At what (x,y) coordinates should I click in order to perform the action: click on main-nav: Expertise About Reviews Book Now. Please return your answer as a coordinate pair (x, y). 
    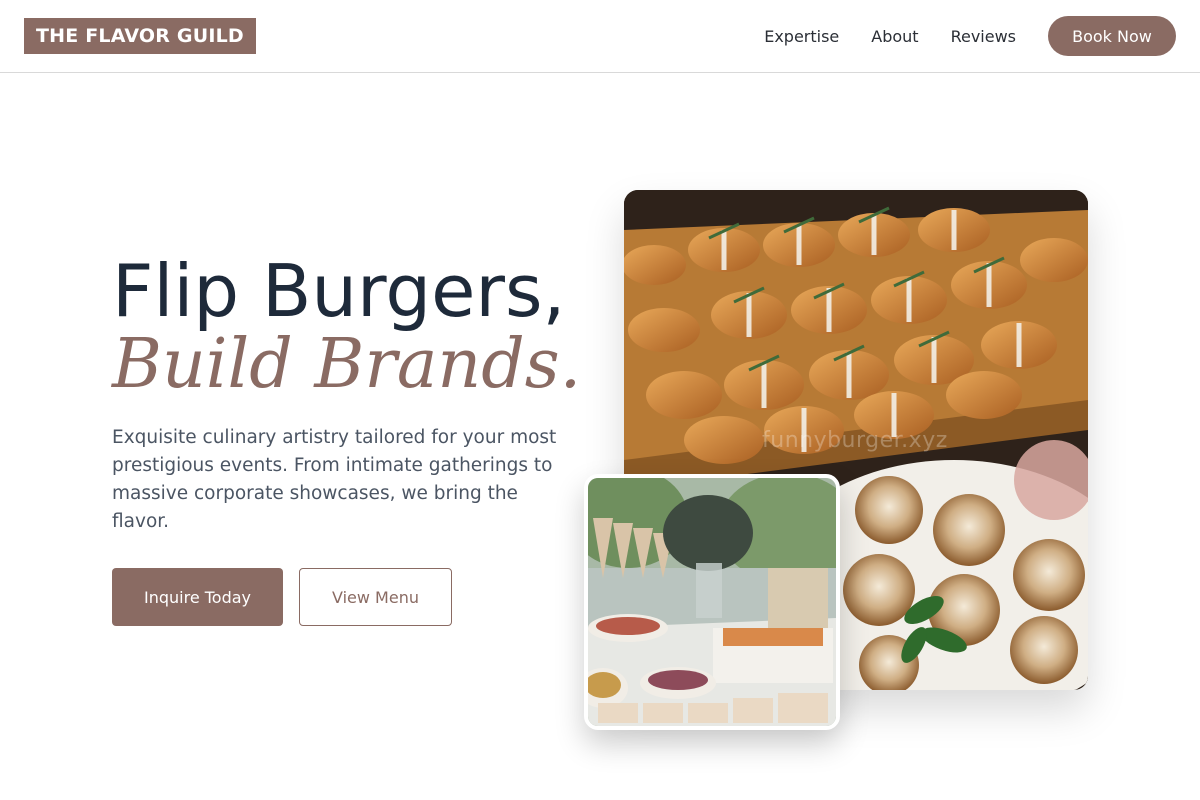
    Looking at the image, I should click on (970, 36).